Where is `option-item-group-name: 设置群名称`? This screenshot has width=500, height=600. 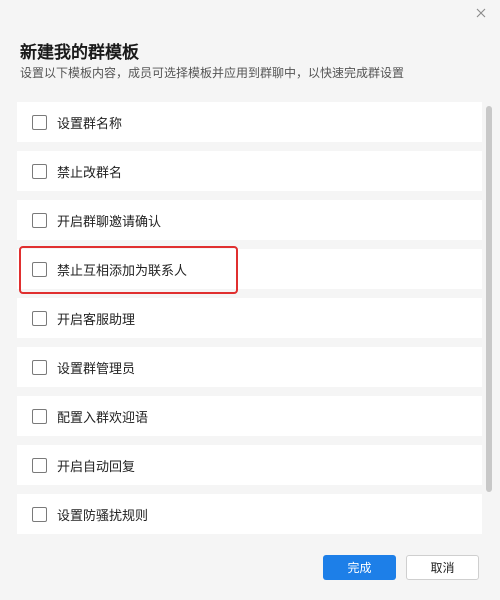 option-item-group-name: 设置群名称 is located at coordinates (249, 122).